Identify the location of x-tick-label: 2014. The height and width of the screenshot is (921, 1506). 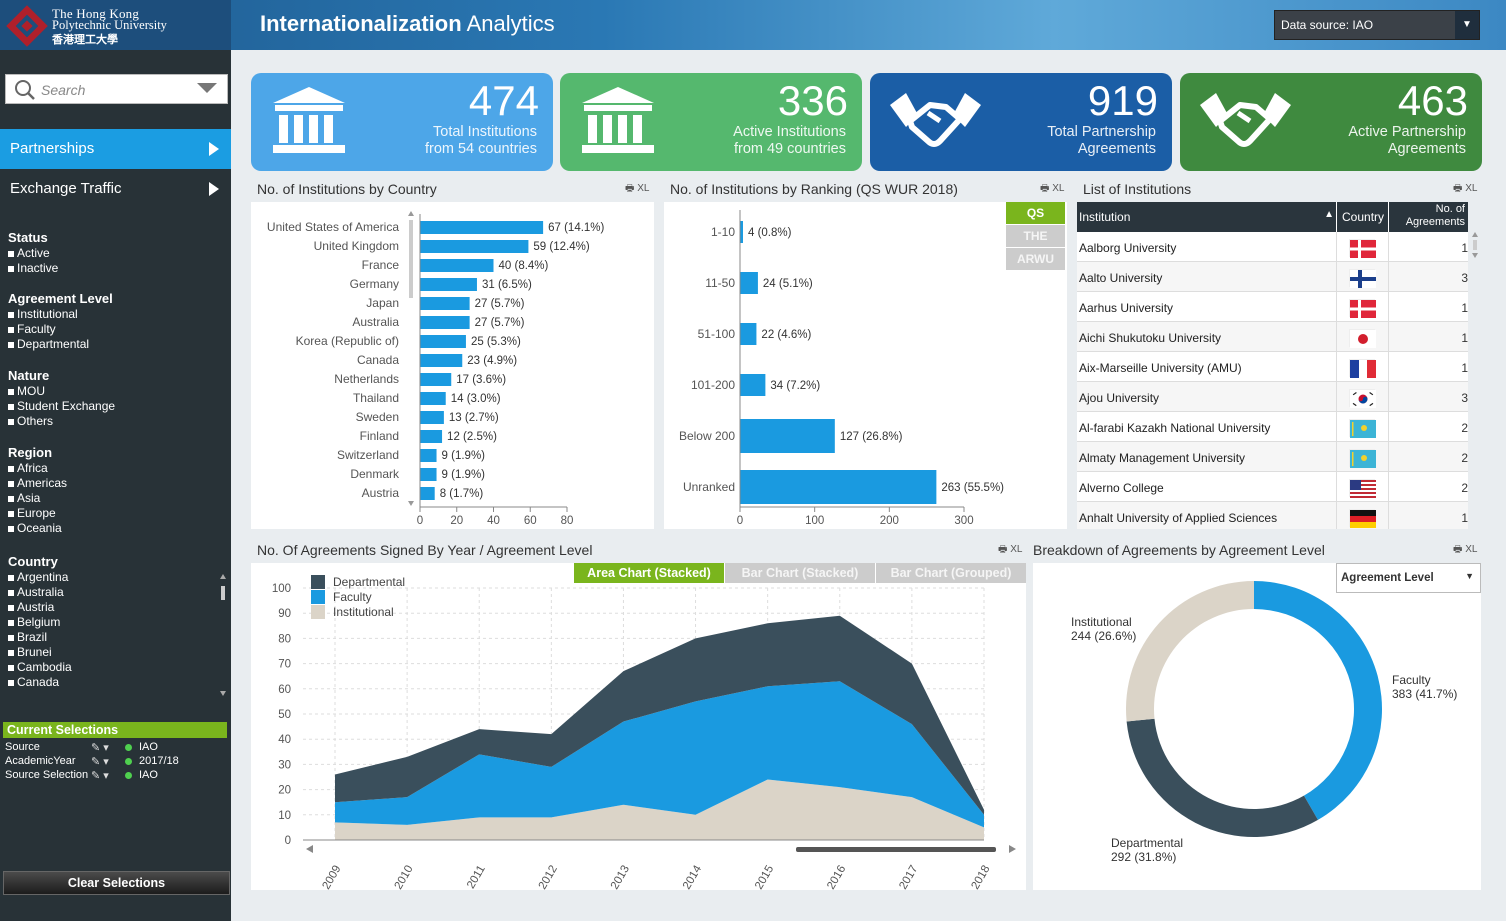
(692, 876).